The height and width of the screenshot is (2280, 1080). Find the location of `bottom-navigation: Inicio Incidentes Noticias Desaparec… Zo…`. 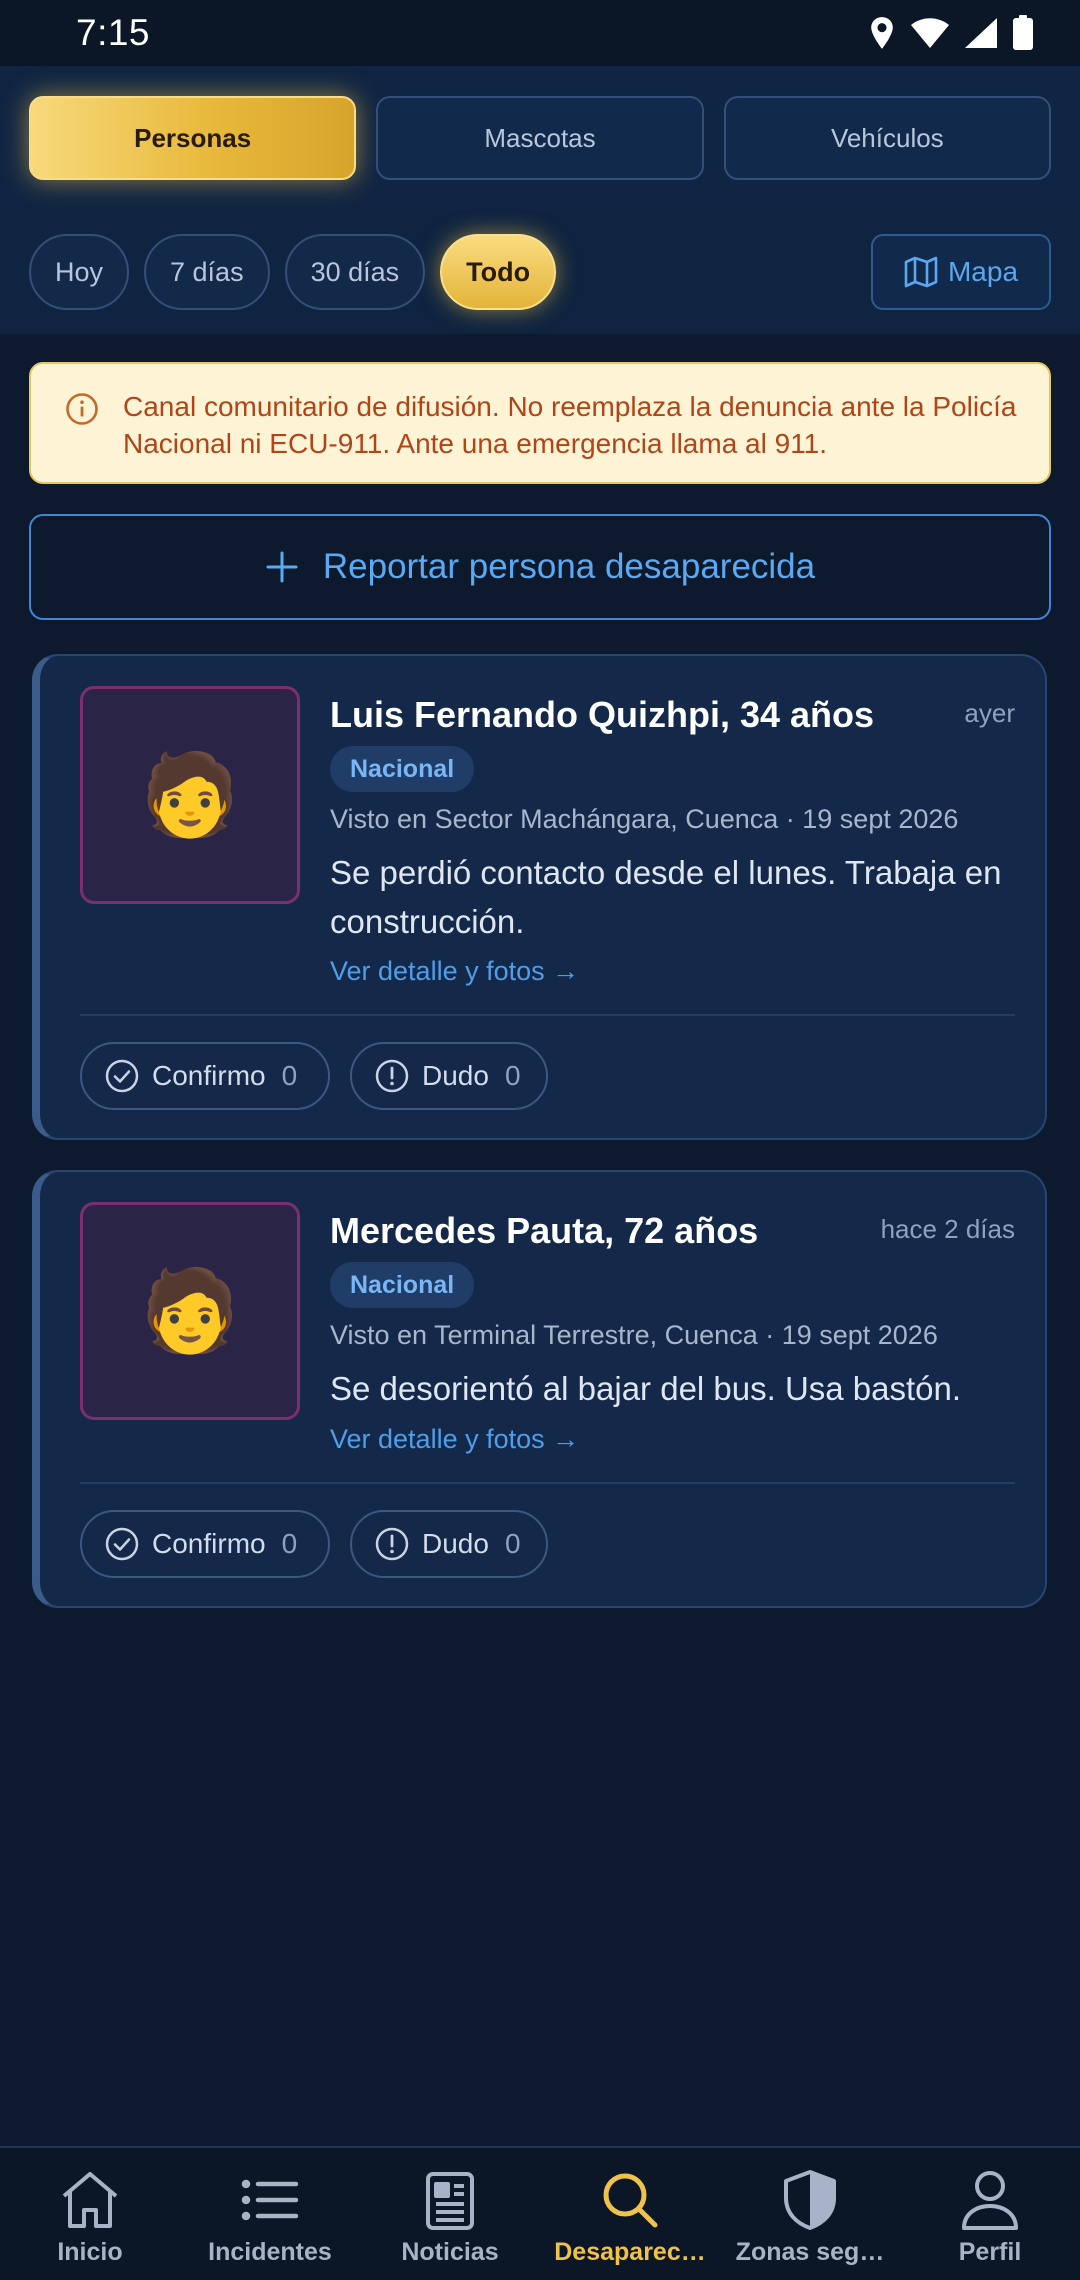

bottom-navigation: Inicio Incidentes Noticias Desaparec… Zo… is located at coordinates (540, 2213).